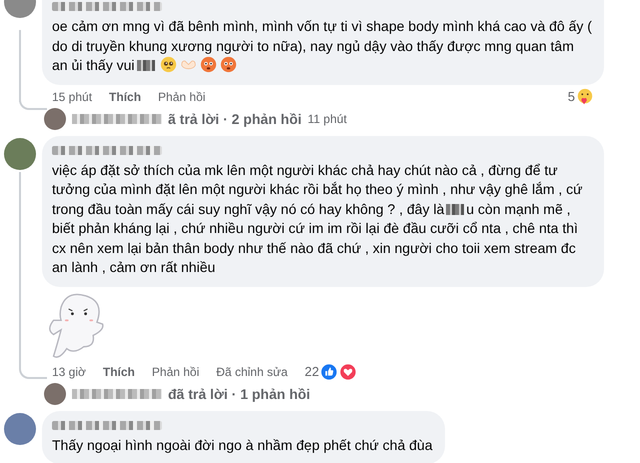  Describe the element at coordinates (348, 371) in the screenshot. I see `heart-reaction-icon` at that location.